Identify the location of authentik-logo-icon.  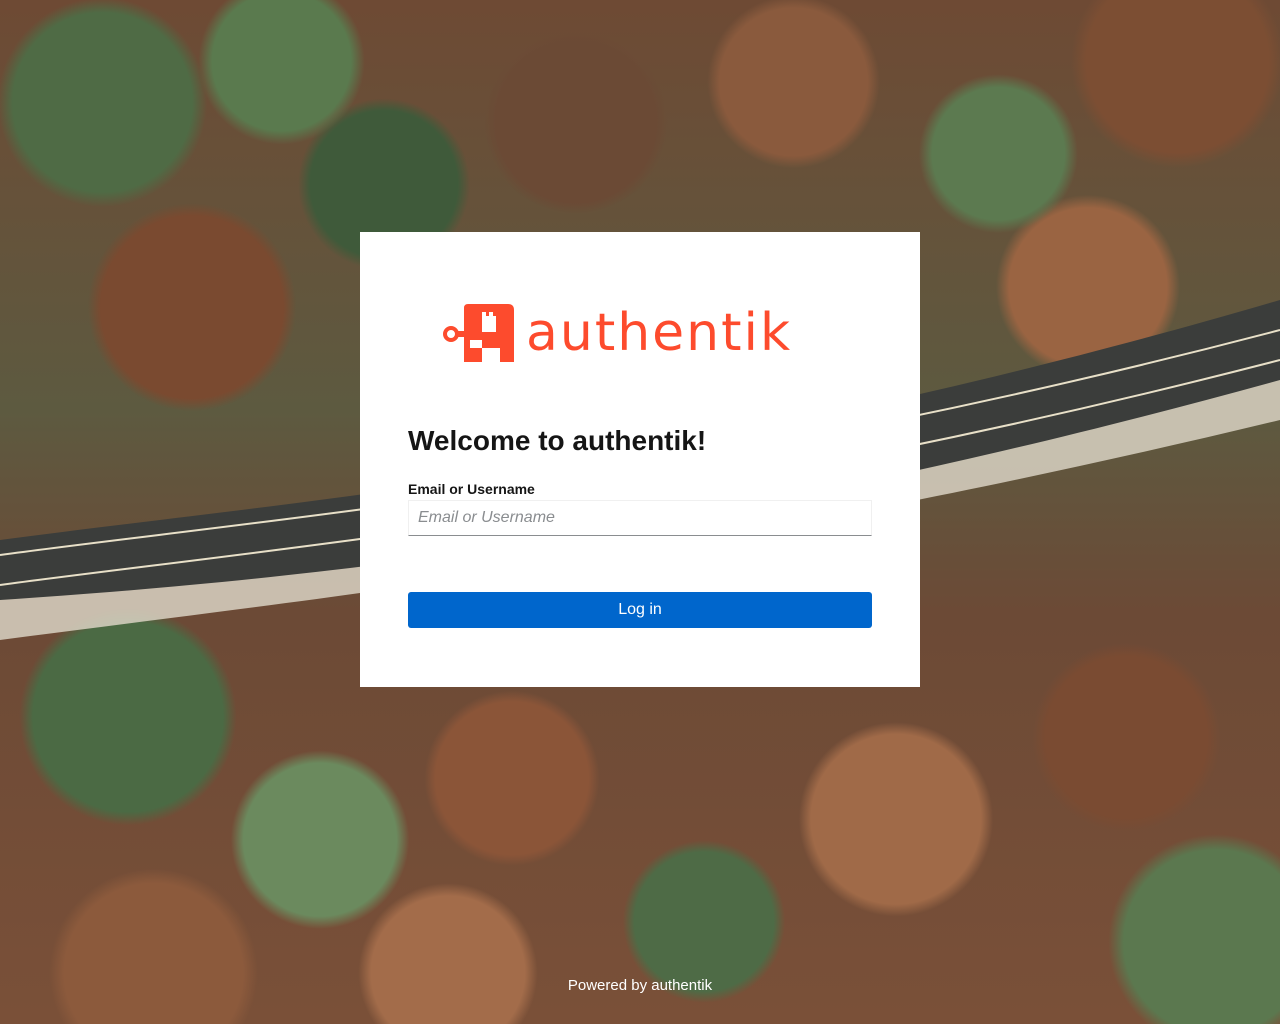
(478, 333).